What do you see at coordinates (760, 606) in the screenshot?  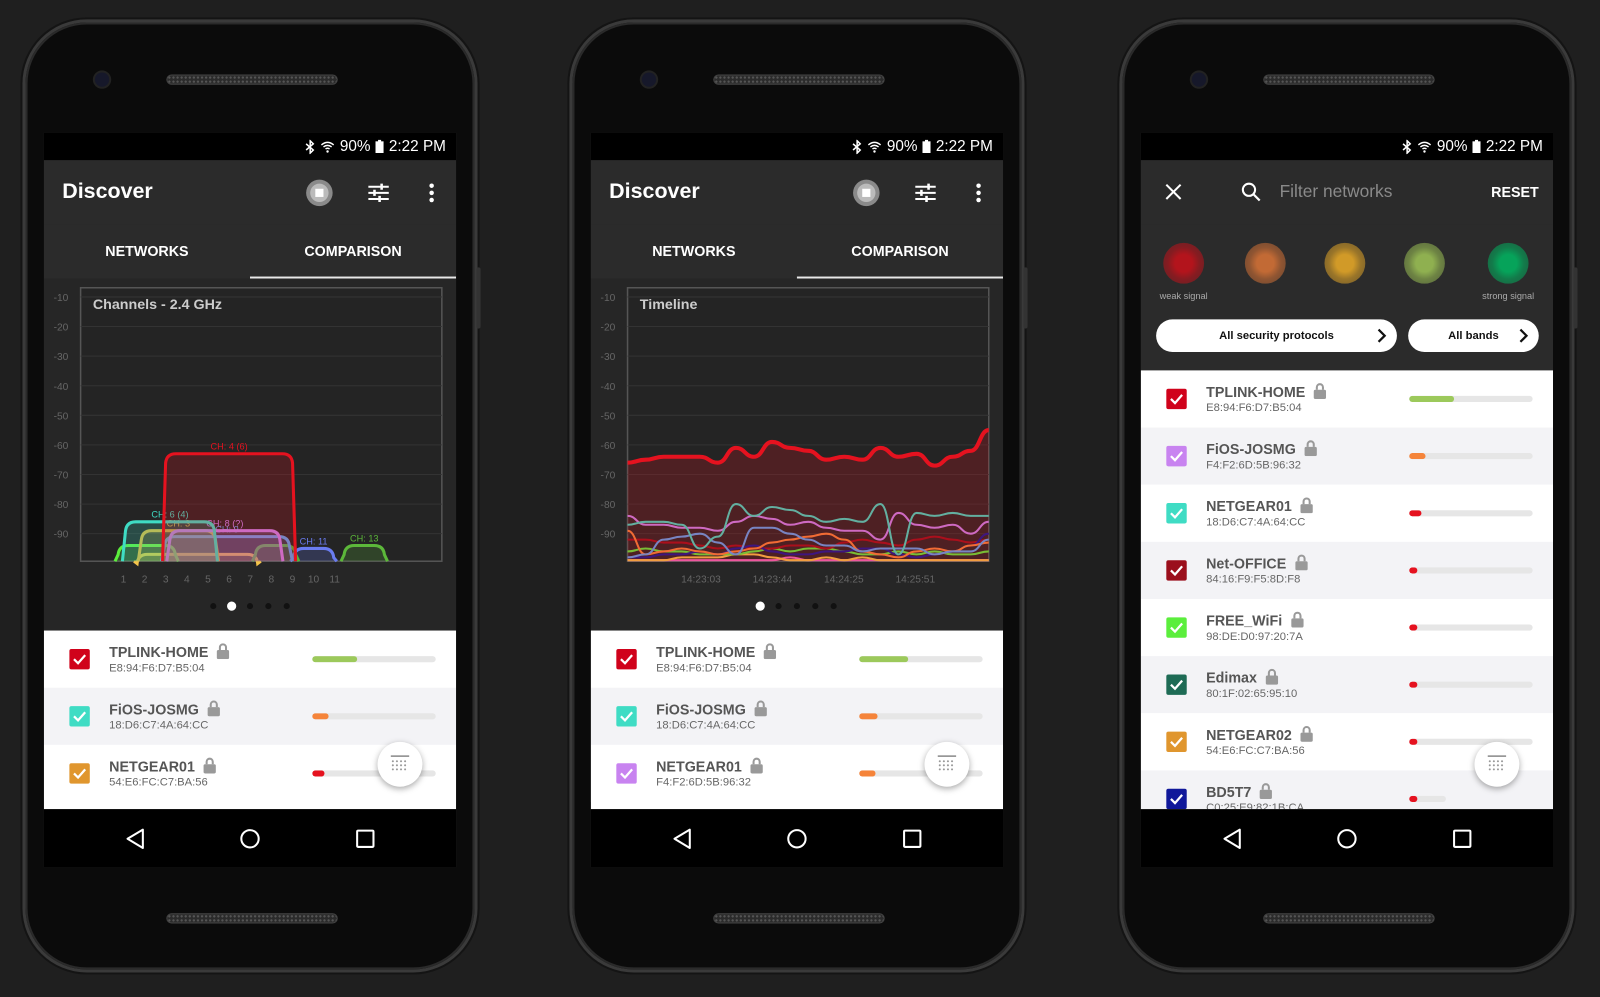 I see `page-indicator-dot` at bounding box center [760, 606].